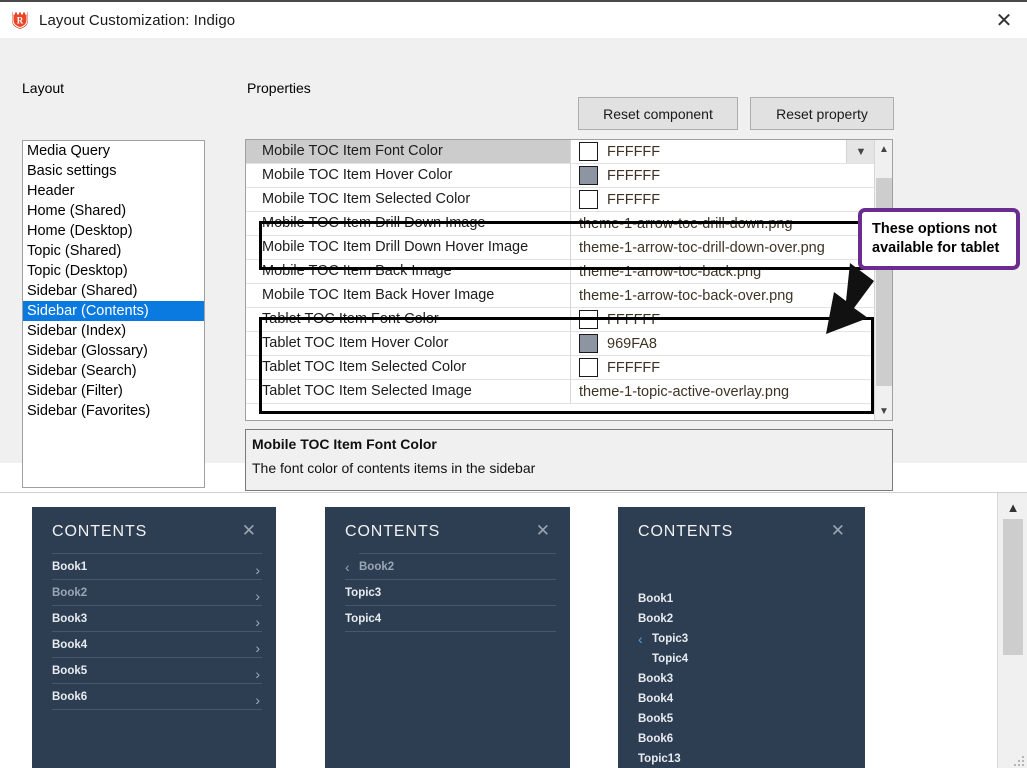 The height and width of the screenshot is (768, 1027). I want to click on layout-list-item: Sidebar (Contents), so click(113, 311).